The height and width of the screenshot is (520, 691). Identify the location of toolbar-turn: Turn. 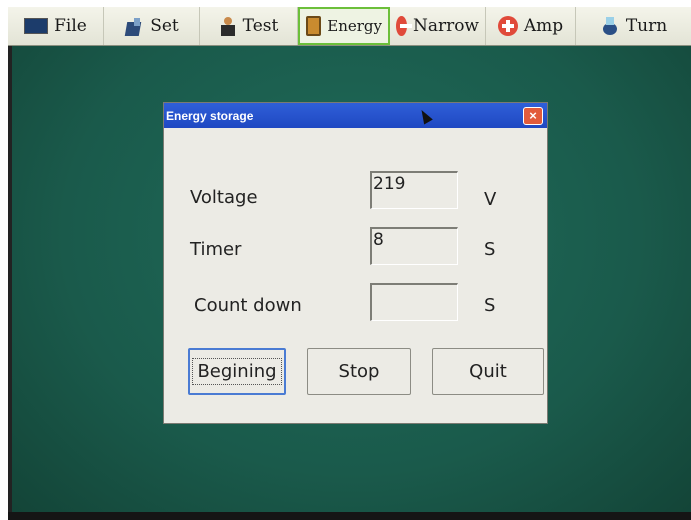
(633, 26).